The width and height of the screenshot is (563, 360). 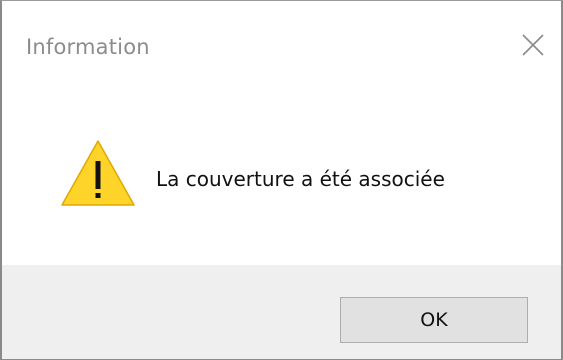 I want to click on close-button, so click(x=533, y=45).